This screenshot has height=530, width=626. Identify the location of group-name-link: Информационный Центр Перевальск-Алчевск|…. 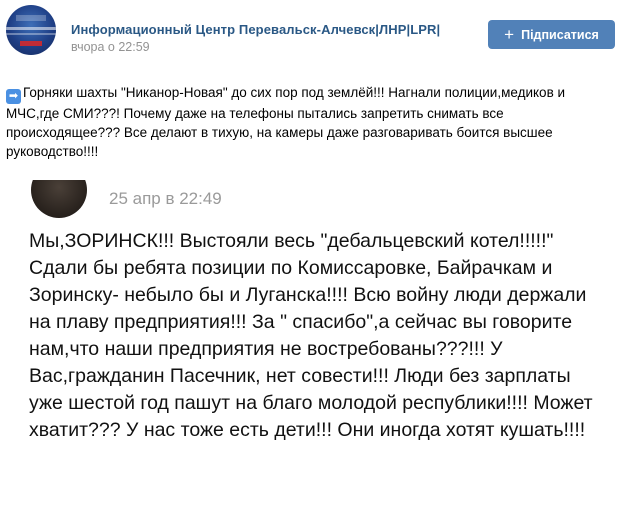
(255, 29).